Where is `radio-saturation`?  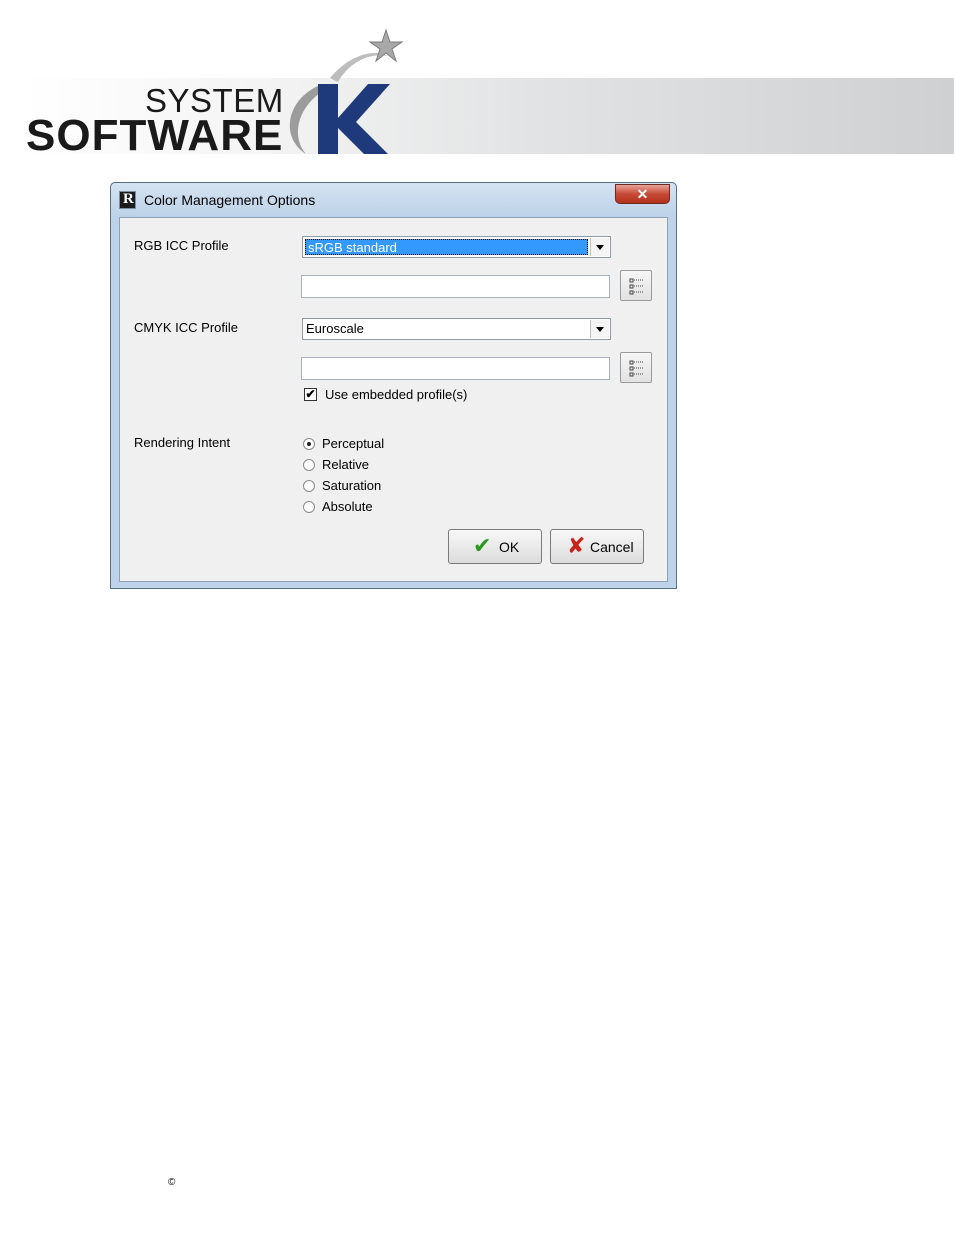
radio-saturation is located at coordinates (309, 486).